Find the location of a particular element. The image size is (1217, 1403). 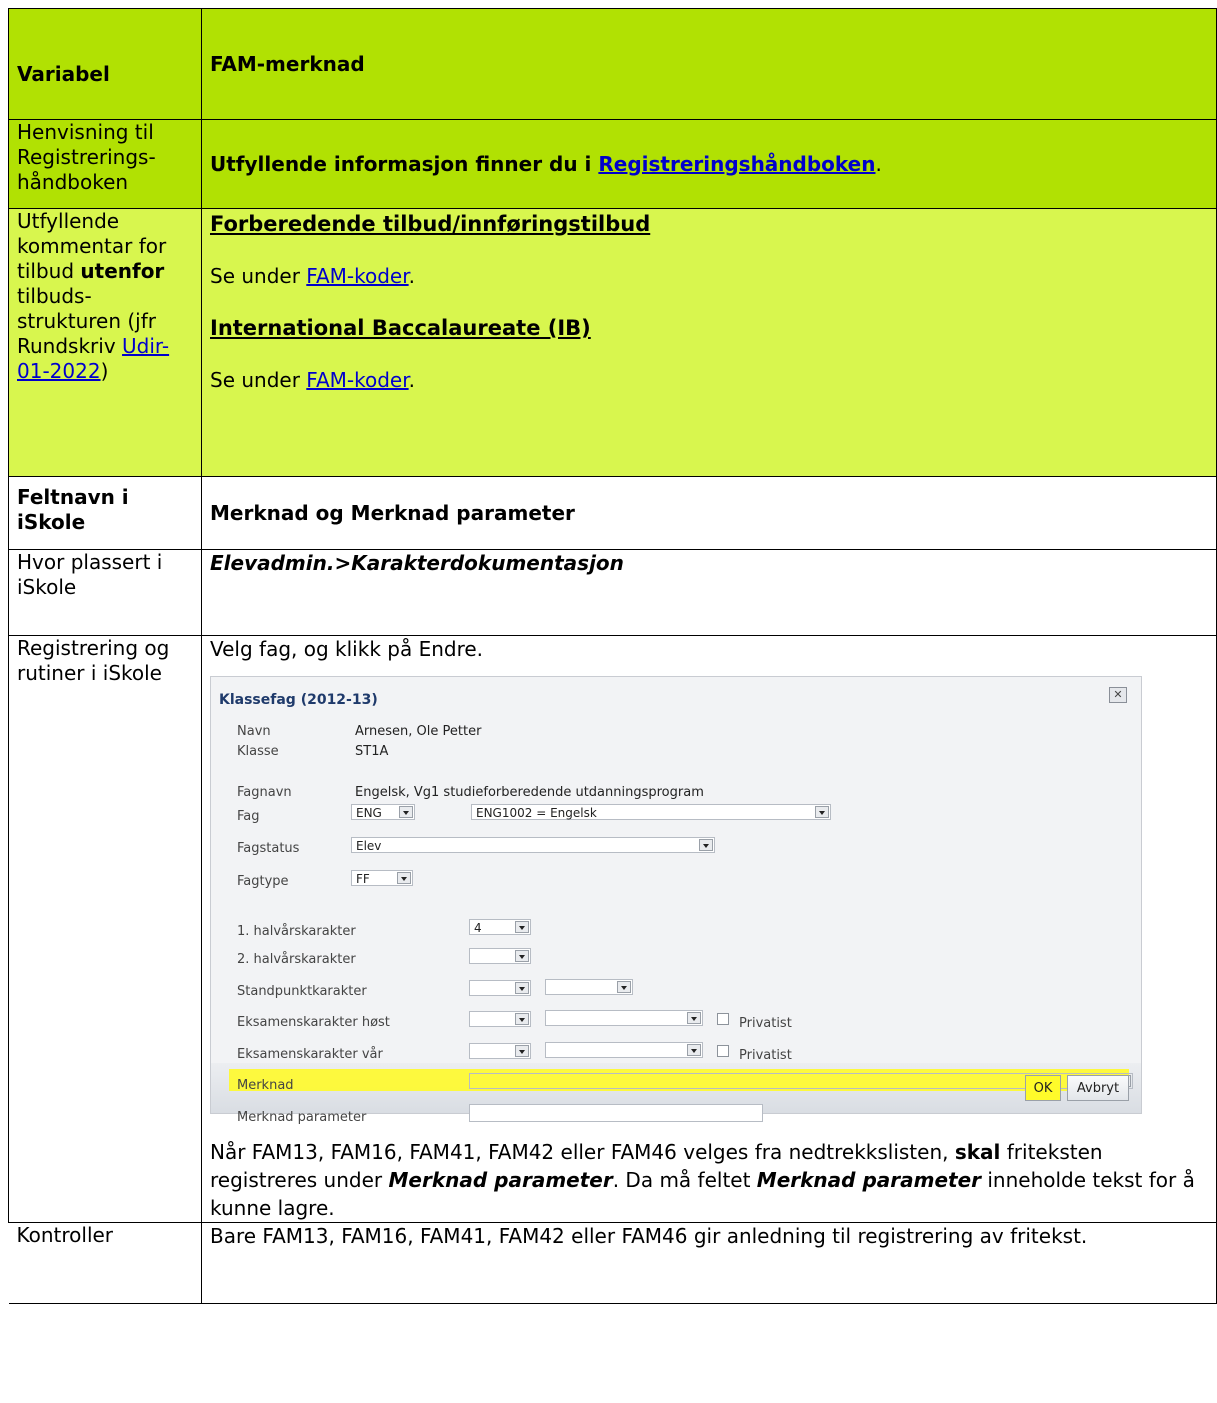

fagtype-label: Fagtype is located at coordinates (263, 881).